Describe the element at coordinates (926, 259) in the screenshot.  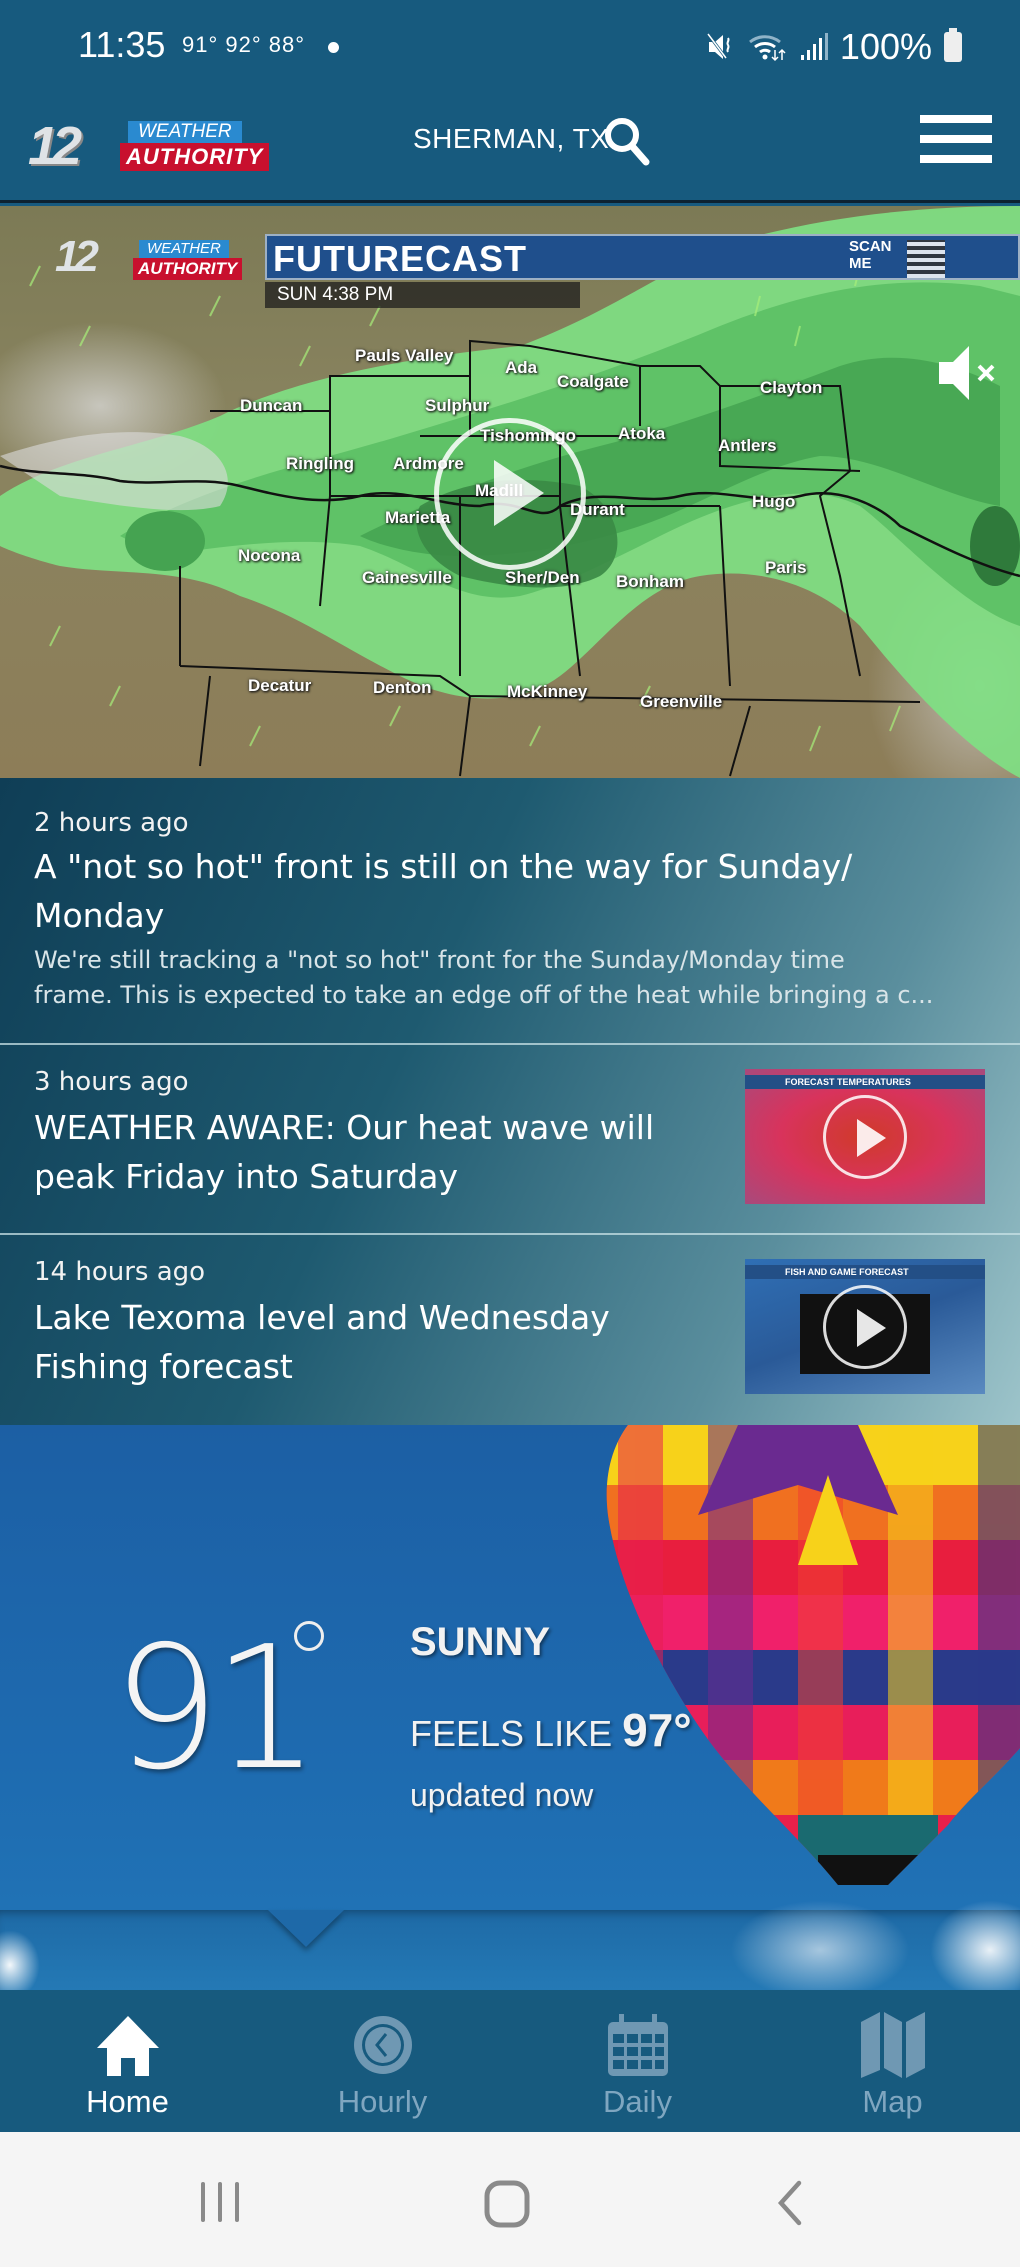
I see `qr-code-icon` at that location.